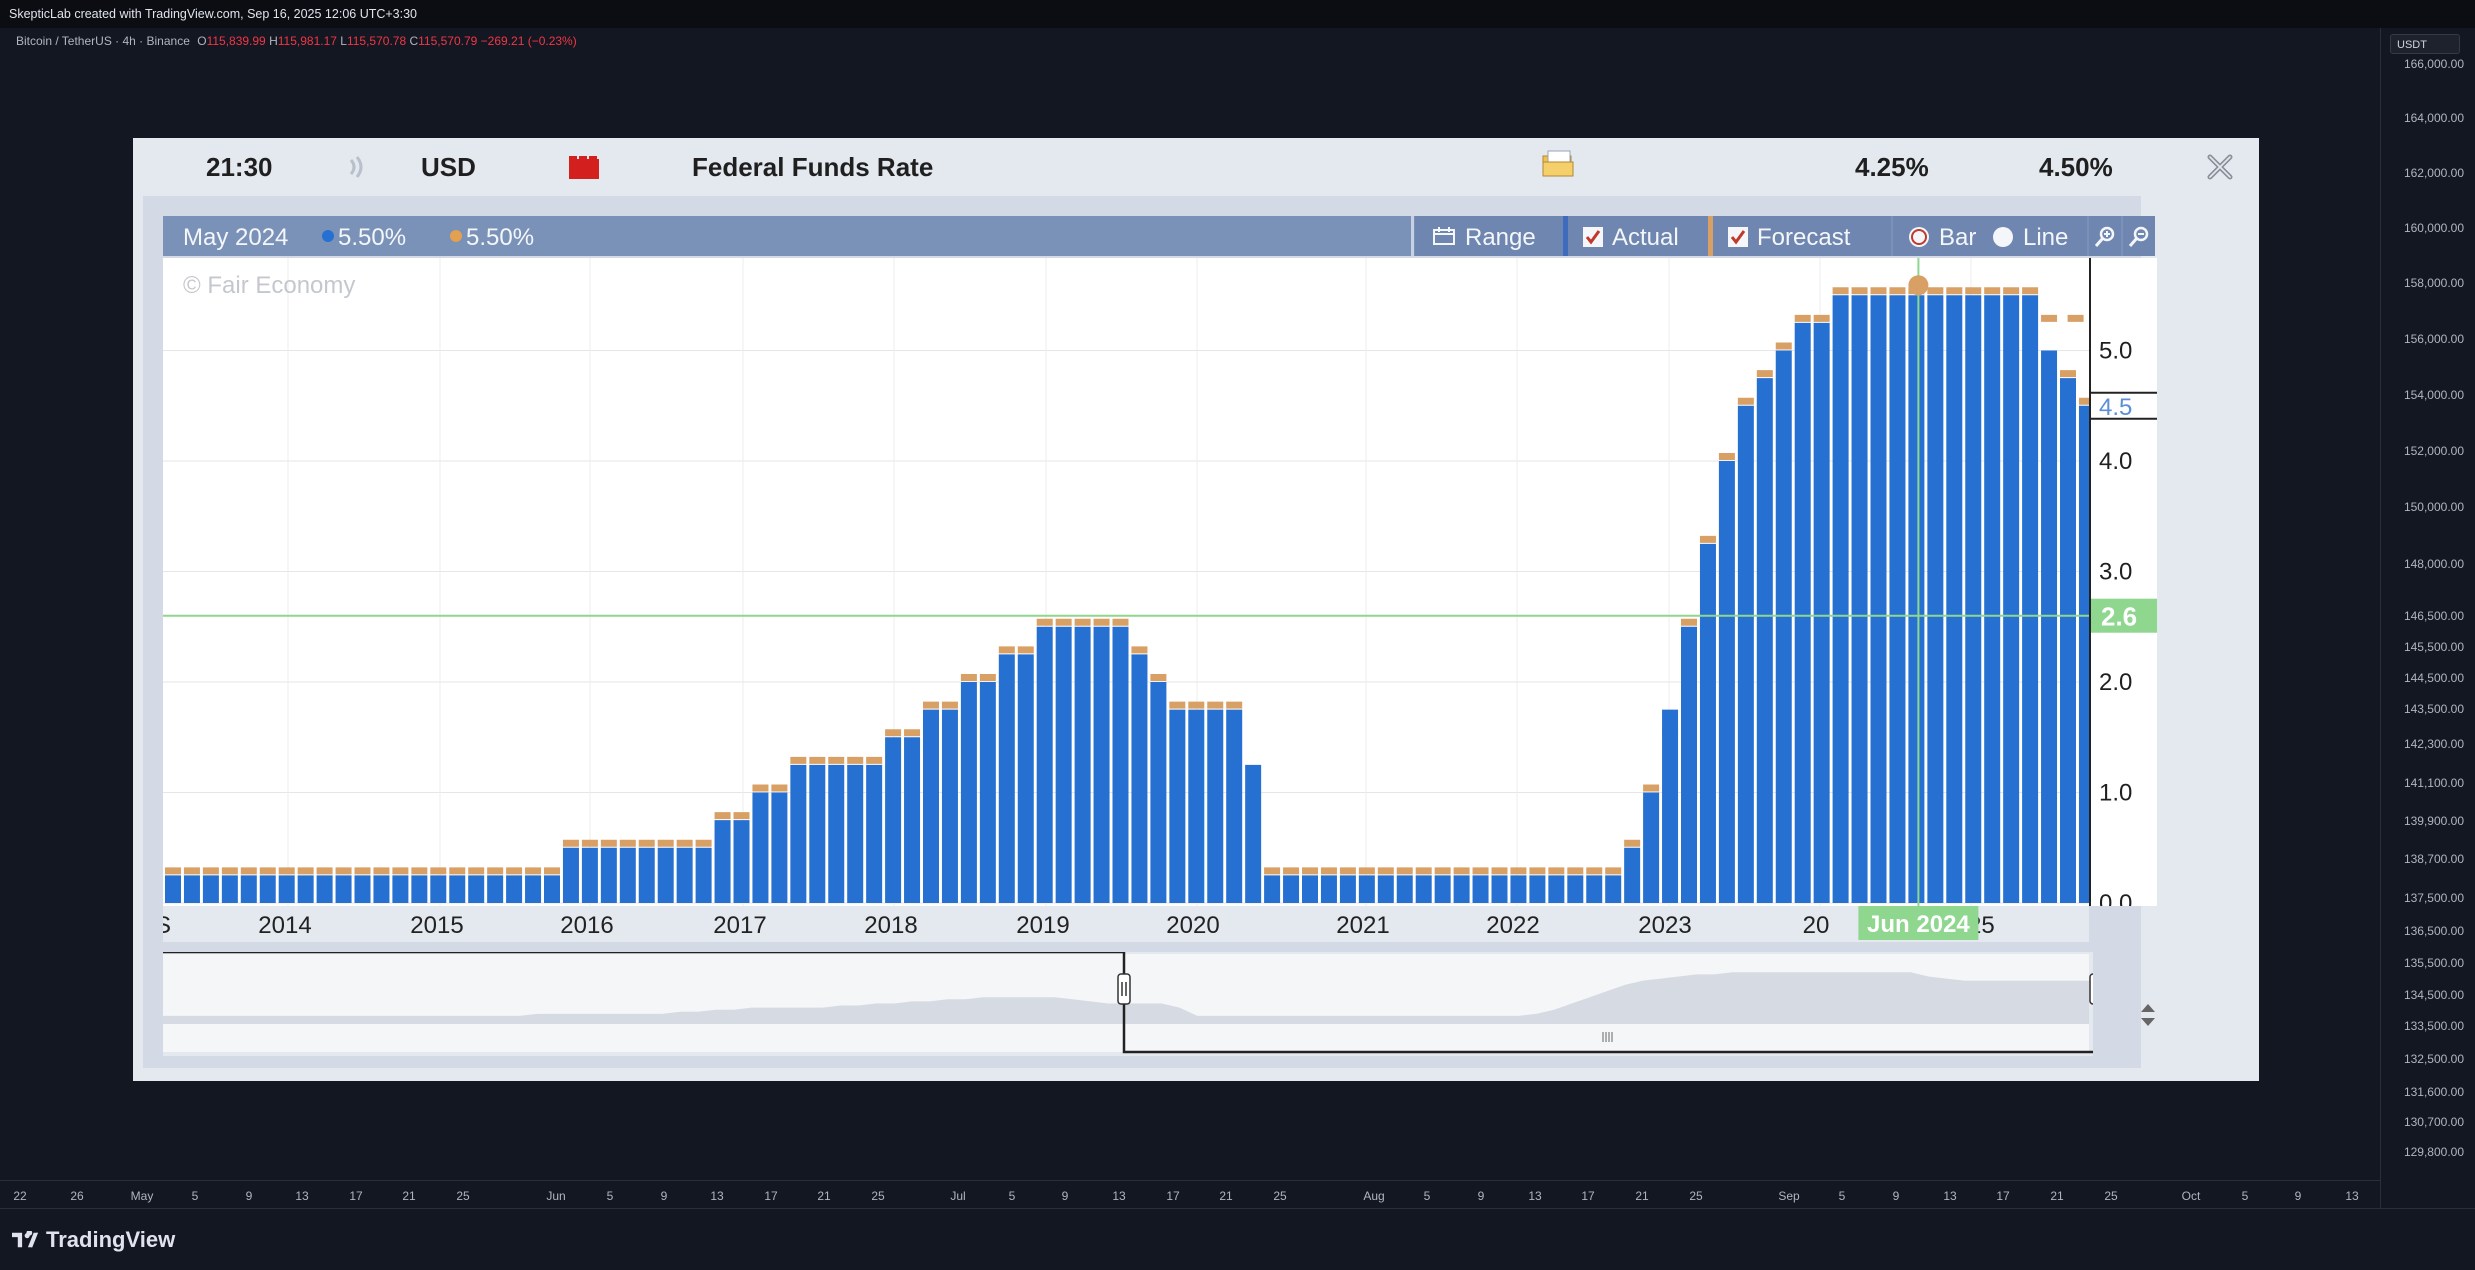  I want to click on x-tick-label: 2015, so click(436, 925).